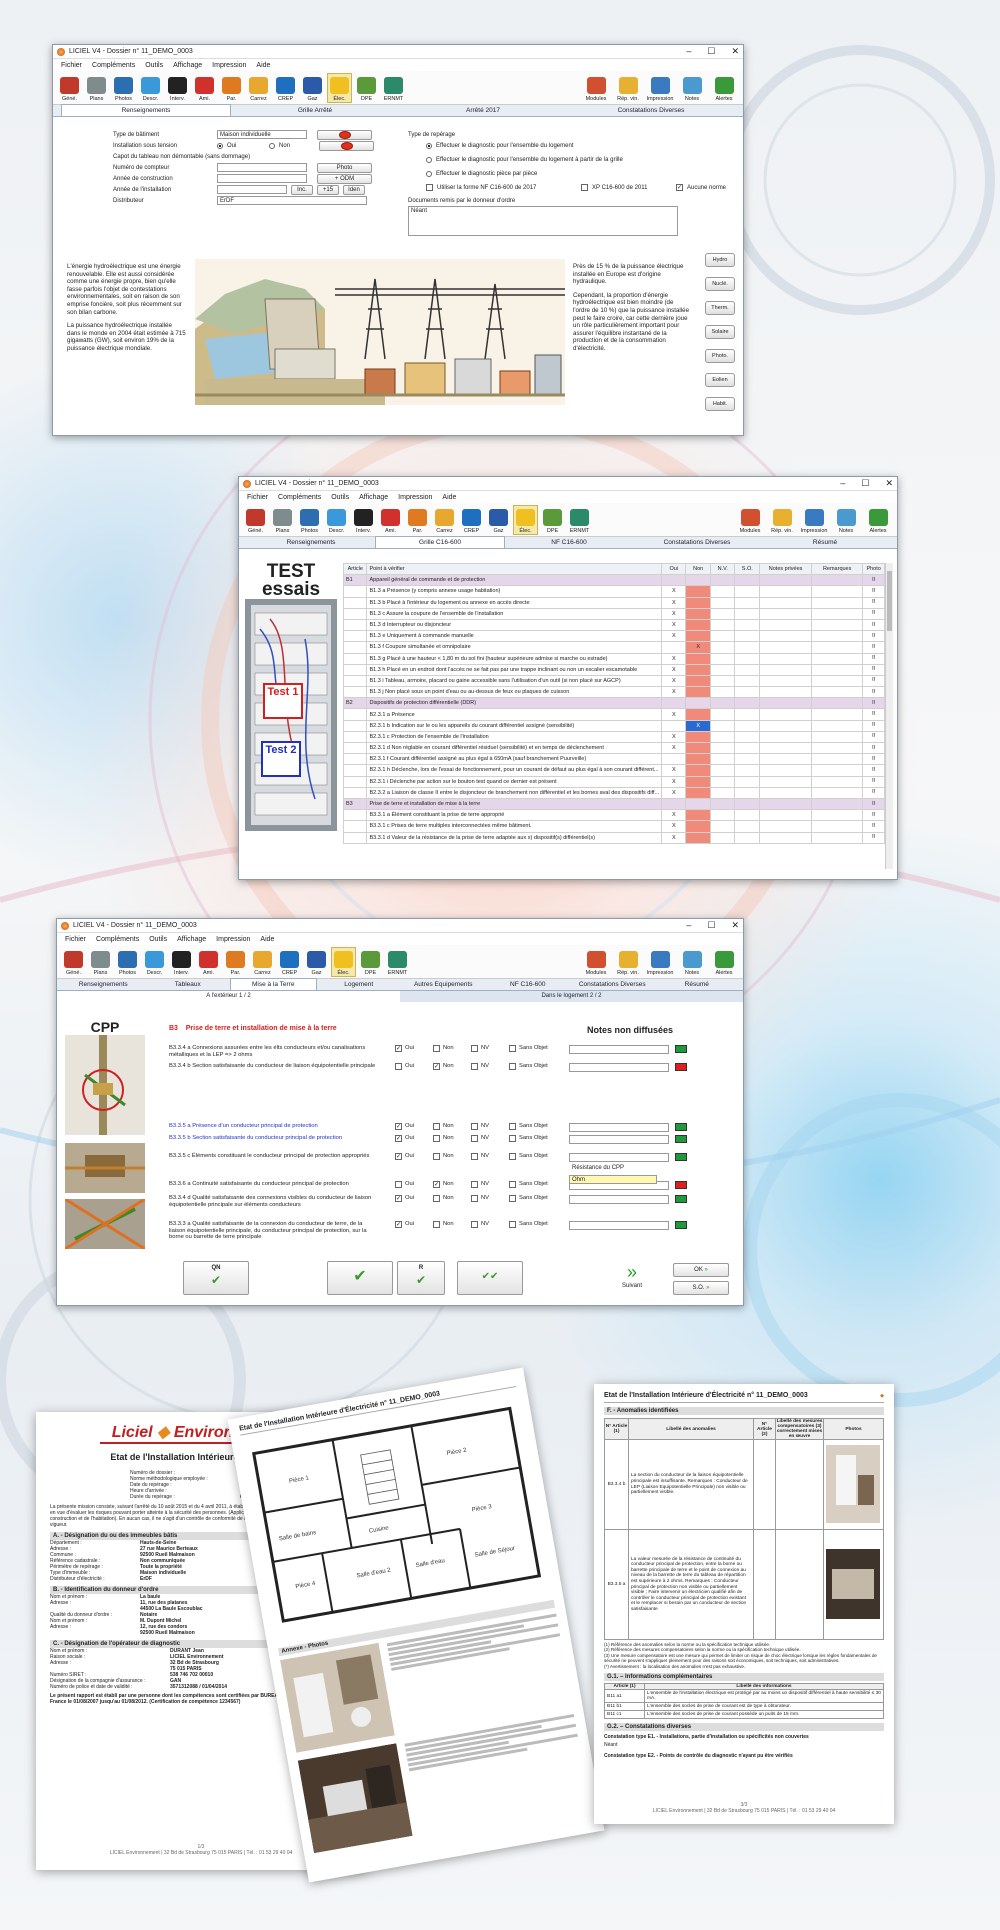  Describe the element at coordinates (398, 1156) in the screenshot. I see `oui-checkbox: ✓` at that location.